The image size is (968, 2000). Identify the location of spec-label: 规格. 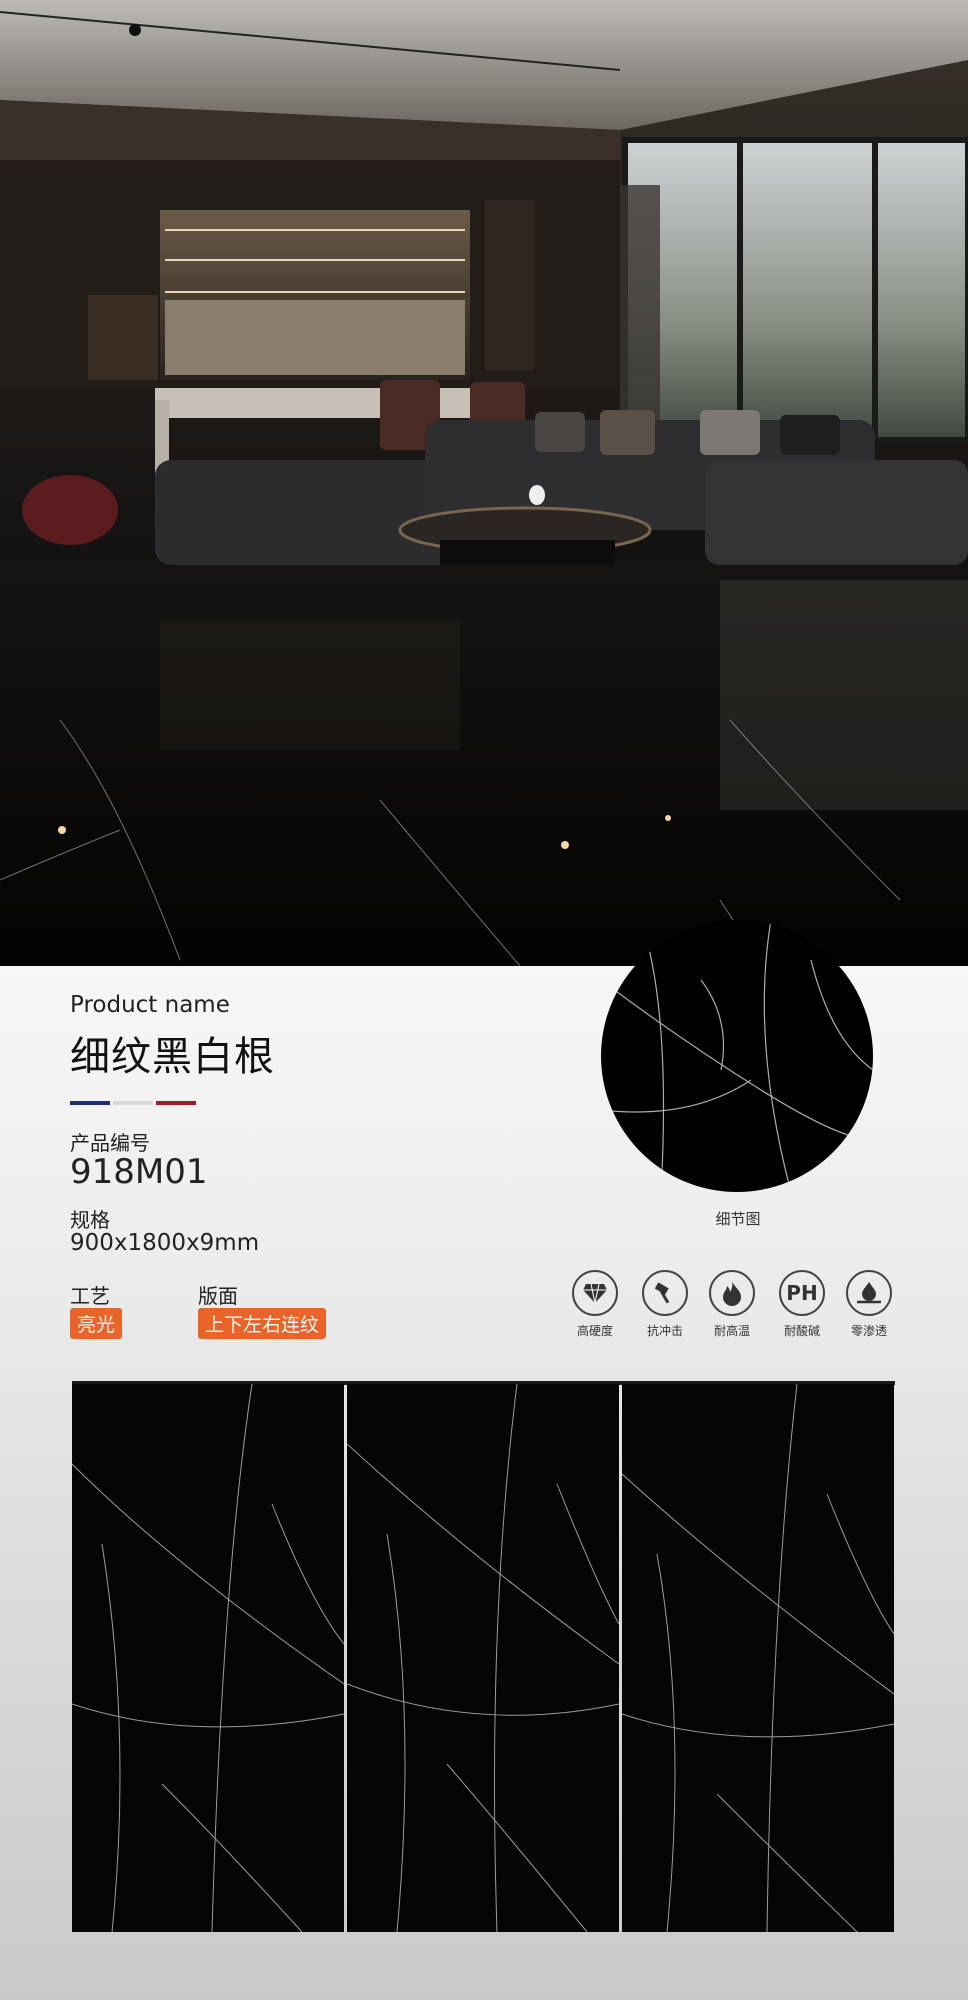
(90, 1220).